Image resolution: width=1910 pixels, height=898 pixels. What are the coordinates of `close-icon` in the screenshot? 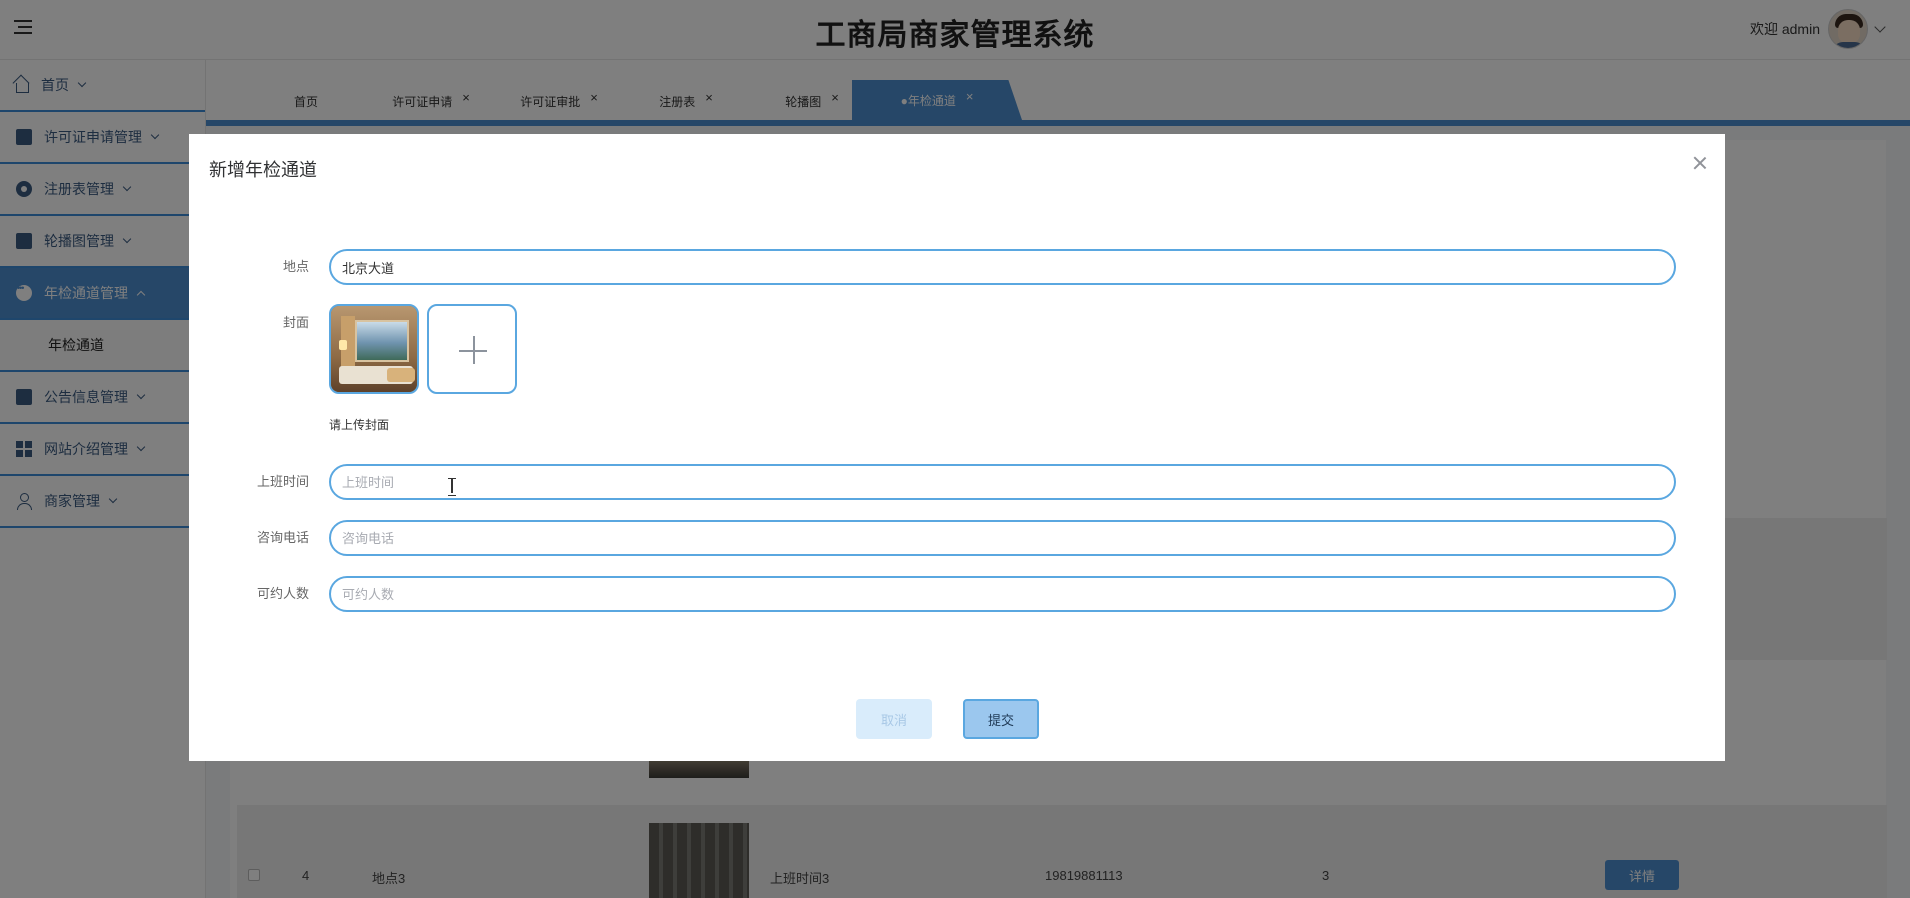 It's located at (1700, 163).